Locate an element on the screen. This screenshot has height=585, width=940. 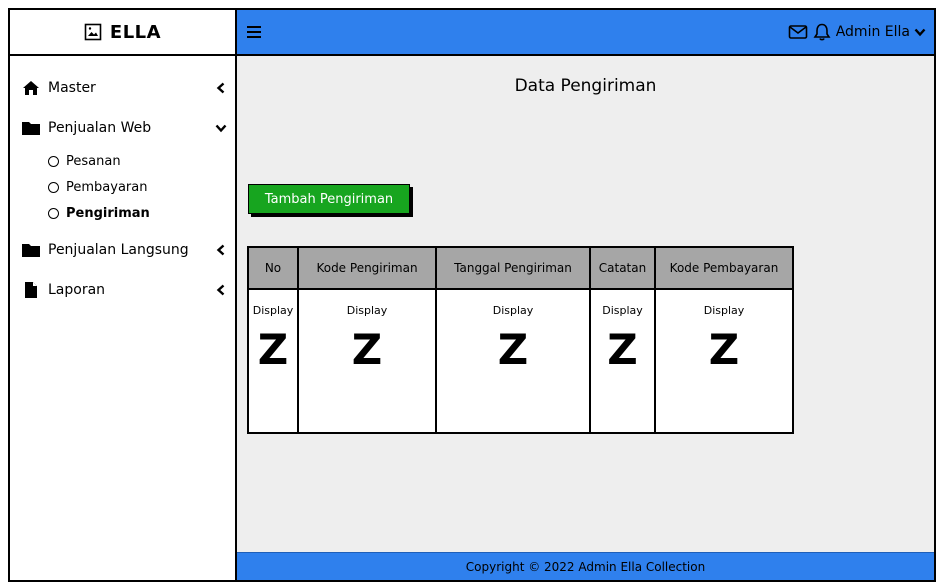
sidebar-item-penjualan-web: Penjualan Web is located at coordinates (122, 128).